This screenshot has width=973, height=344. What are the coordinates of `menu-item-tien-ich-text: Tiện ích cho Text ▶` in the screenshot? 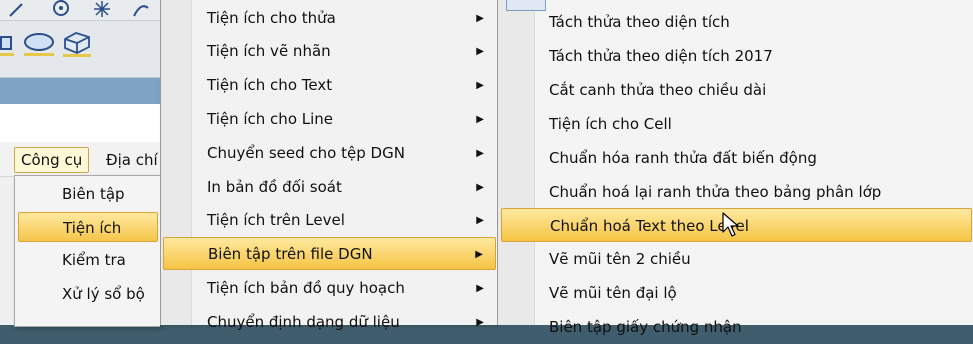 It's located at (329, 85).